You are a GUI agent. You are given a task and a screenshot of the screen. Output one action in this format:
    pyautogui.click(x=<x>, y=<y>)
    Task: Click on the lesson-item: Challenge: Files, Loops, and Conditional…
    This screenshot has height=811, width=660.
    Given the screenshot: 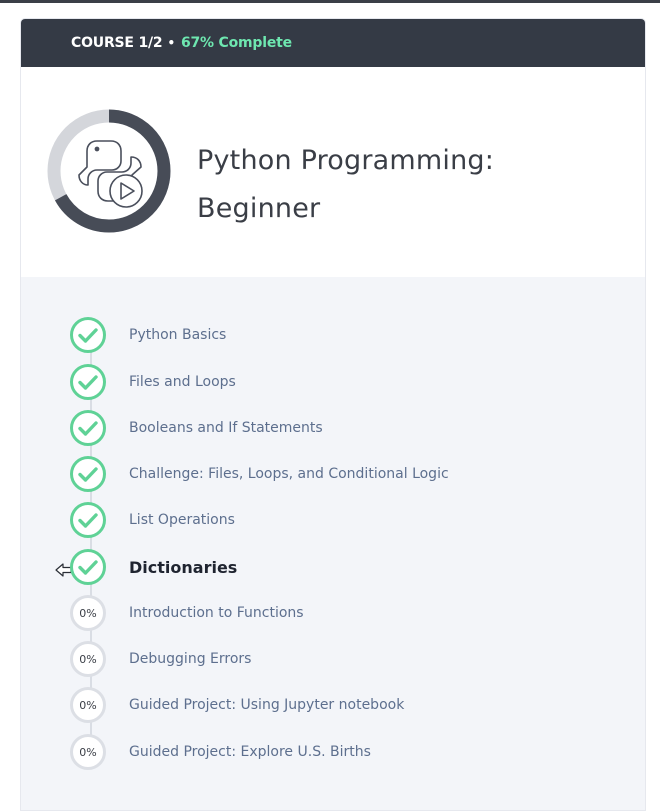 What is the action you would take?
    pyautogui.click(x=259, y=474)
    